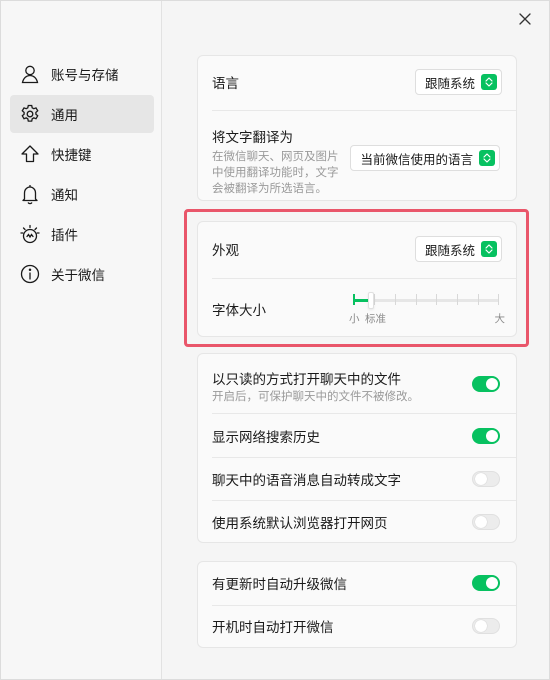  I want to click on plugin-icon, so click(30, 234).